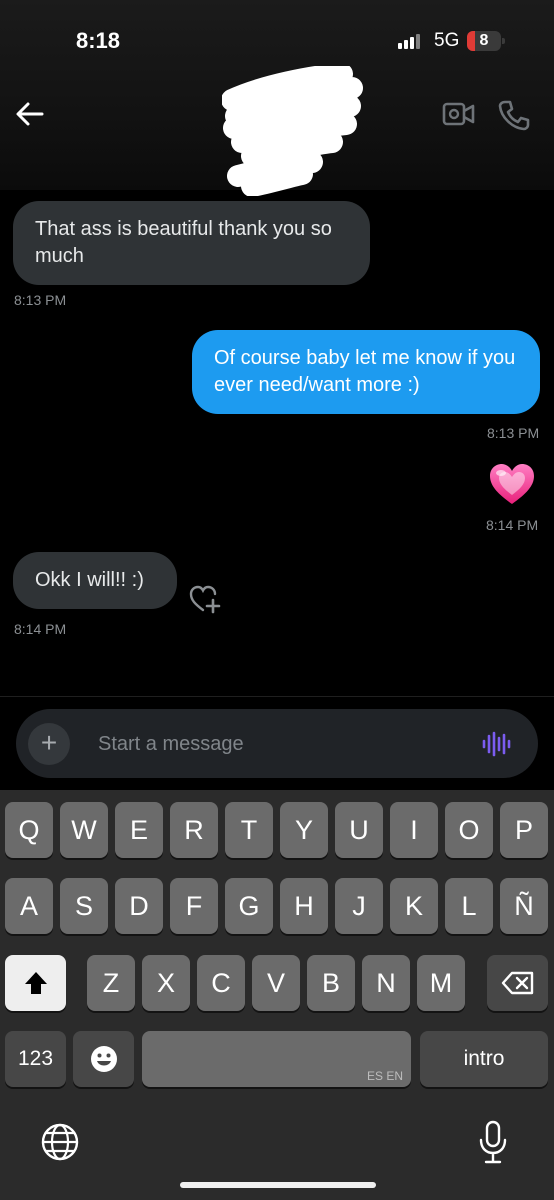 The width and height of the screenshot is (554, 1200). What do you see at coordinates (139, 830) in the screenshot?
I see `key: E` at bounding box center [139, 830].